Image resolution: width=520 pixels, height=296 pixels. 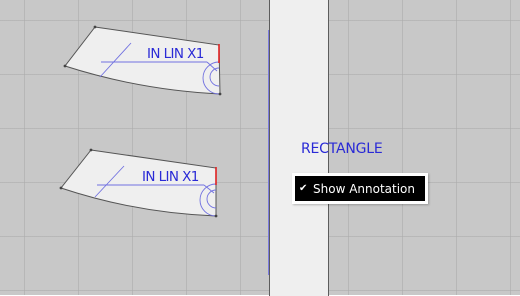 What do you see at coordinates (138, 183) in the screenshot?
I see `pattern-piece-2: IN LIN X1` at bounding box center [138, 183].